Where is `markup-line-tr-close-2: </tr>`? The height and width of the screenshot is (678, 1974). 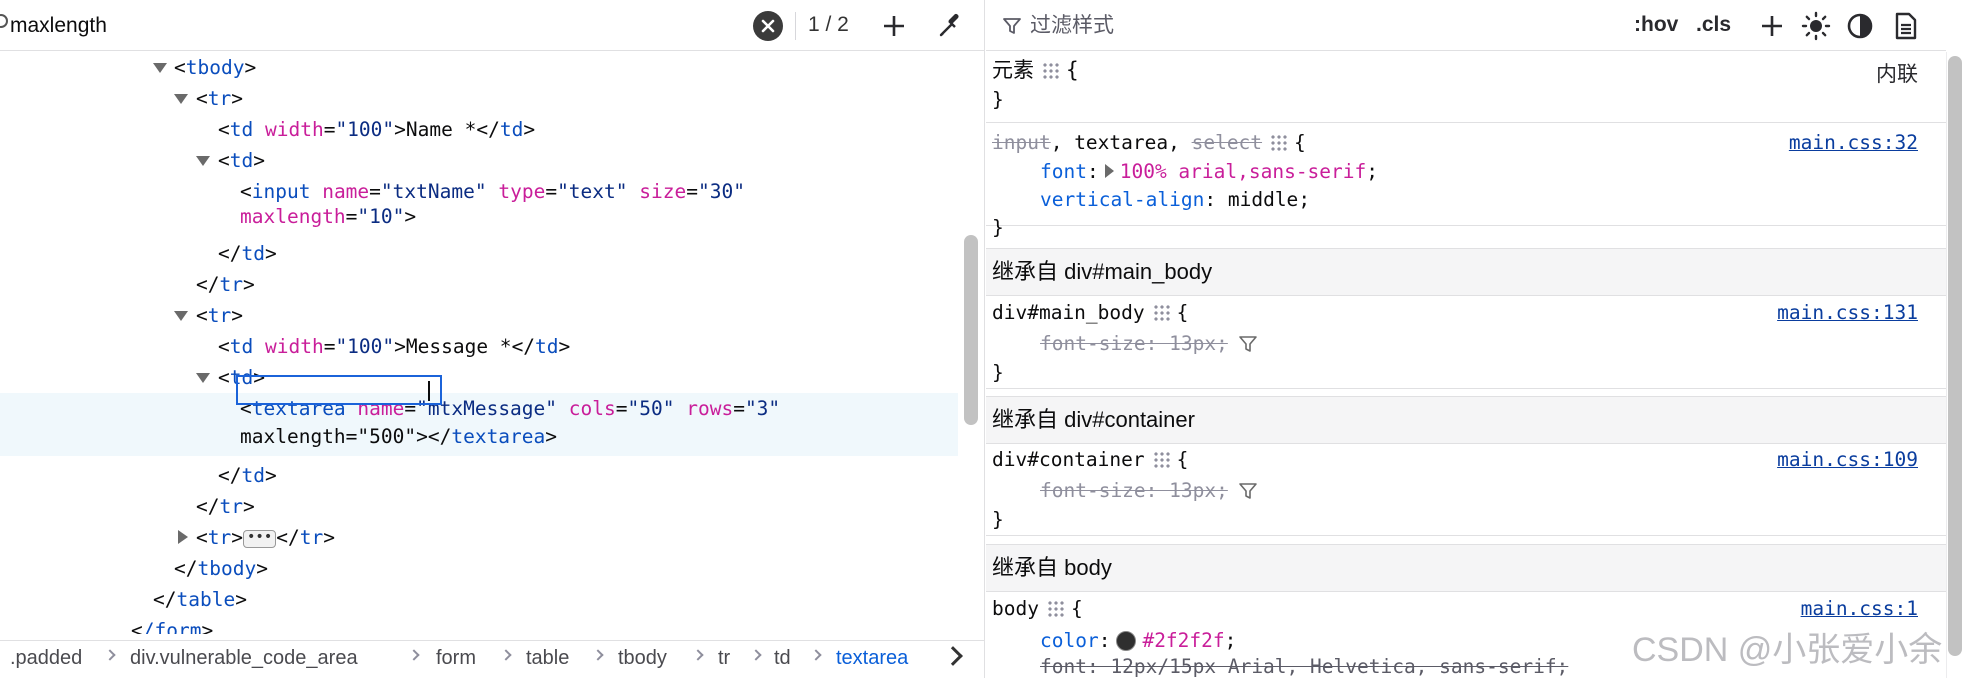 markup-line-tr-close-2: </tr> is located at coordinates (479, 506).